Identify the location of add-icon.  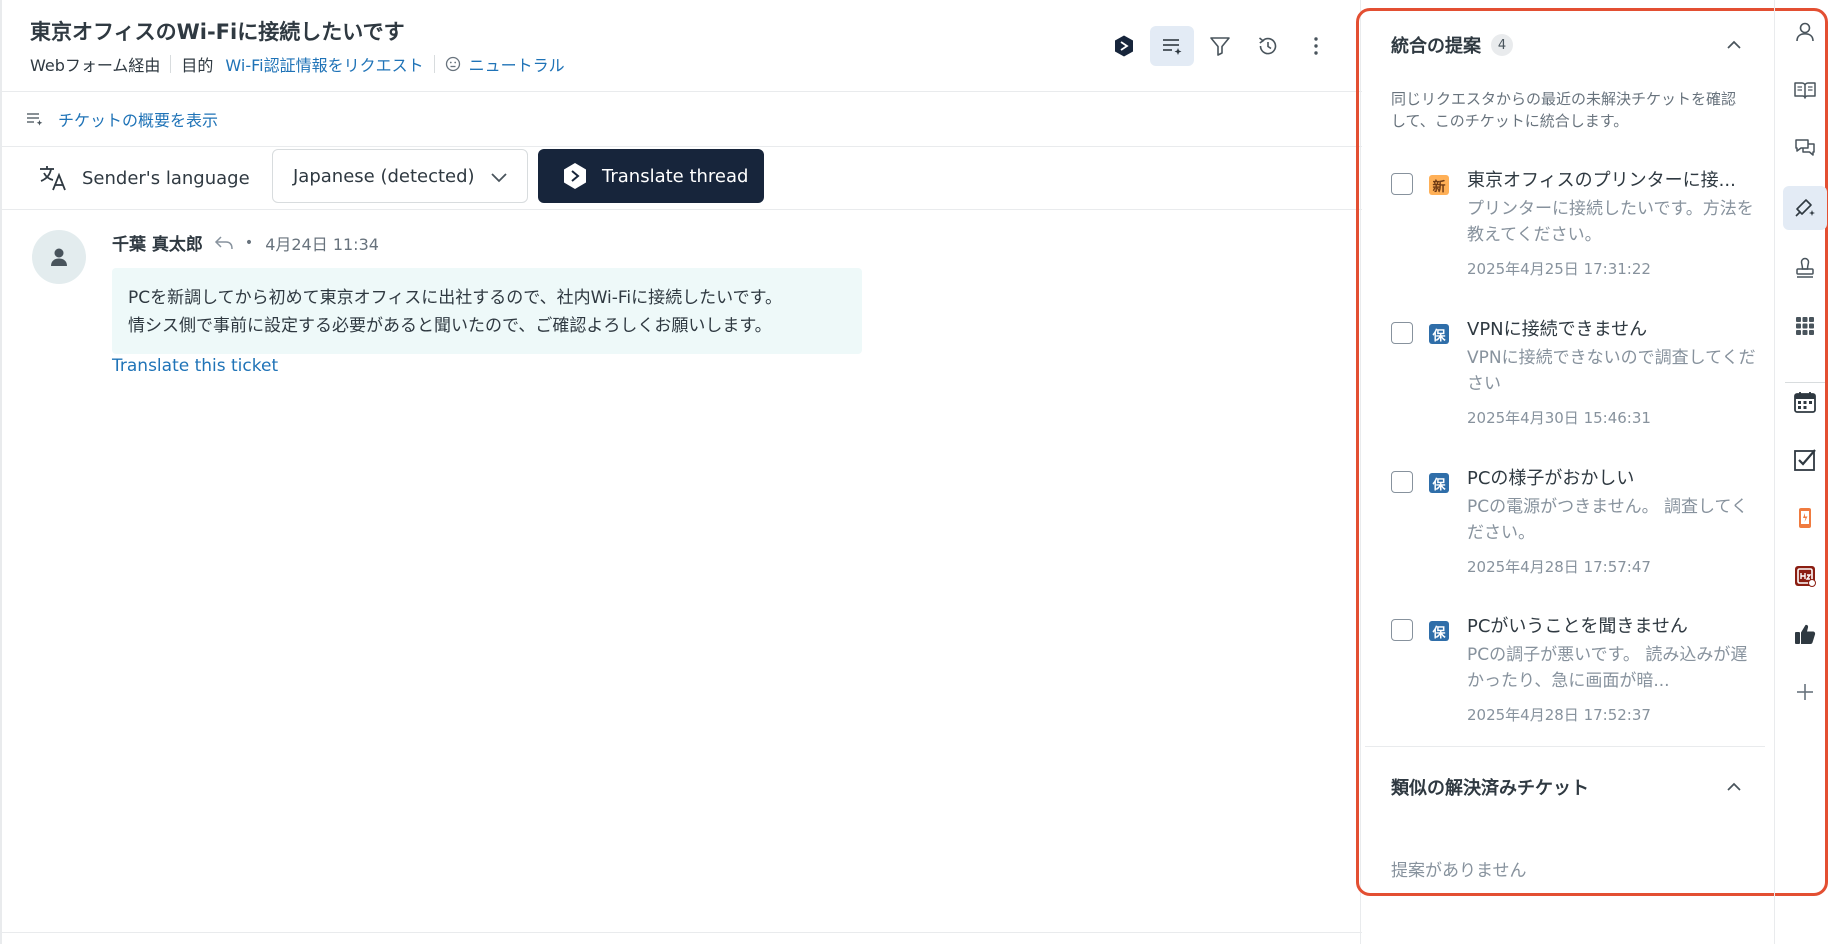
(1805, 692).